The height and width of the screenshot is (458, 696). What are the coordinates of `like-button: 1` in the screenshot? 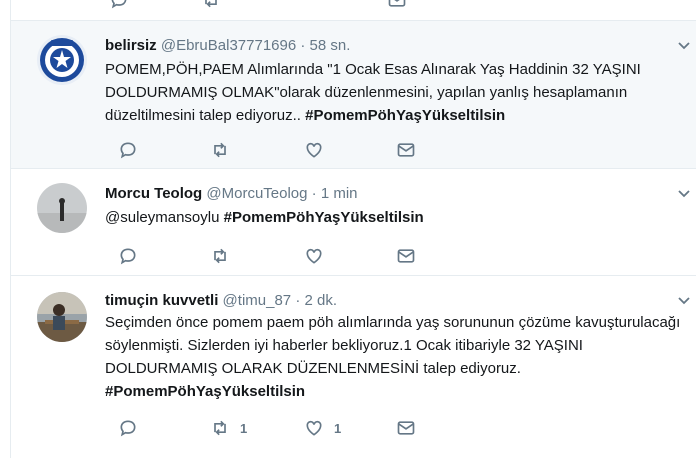 It's located at (322, 428).